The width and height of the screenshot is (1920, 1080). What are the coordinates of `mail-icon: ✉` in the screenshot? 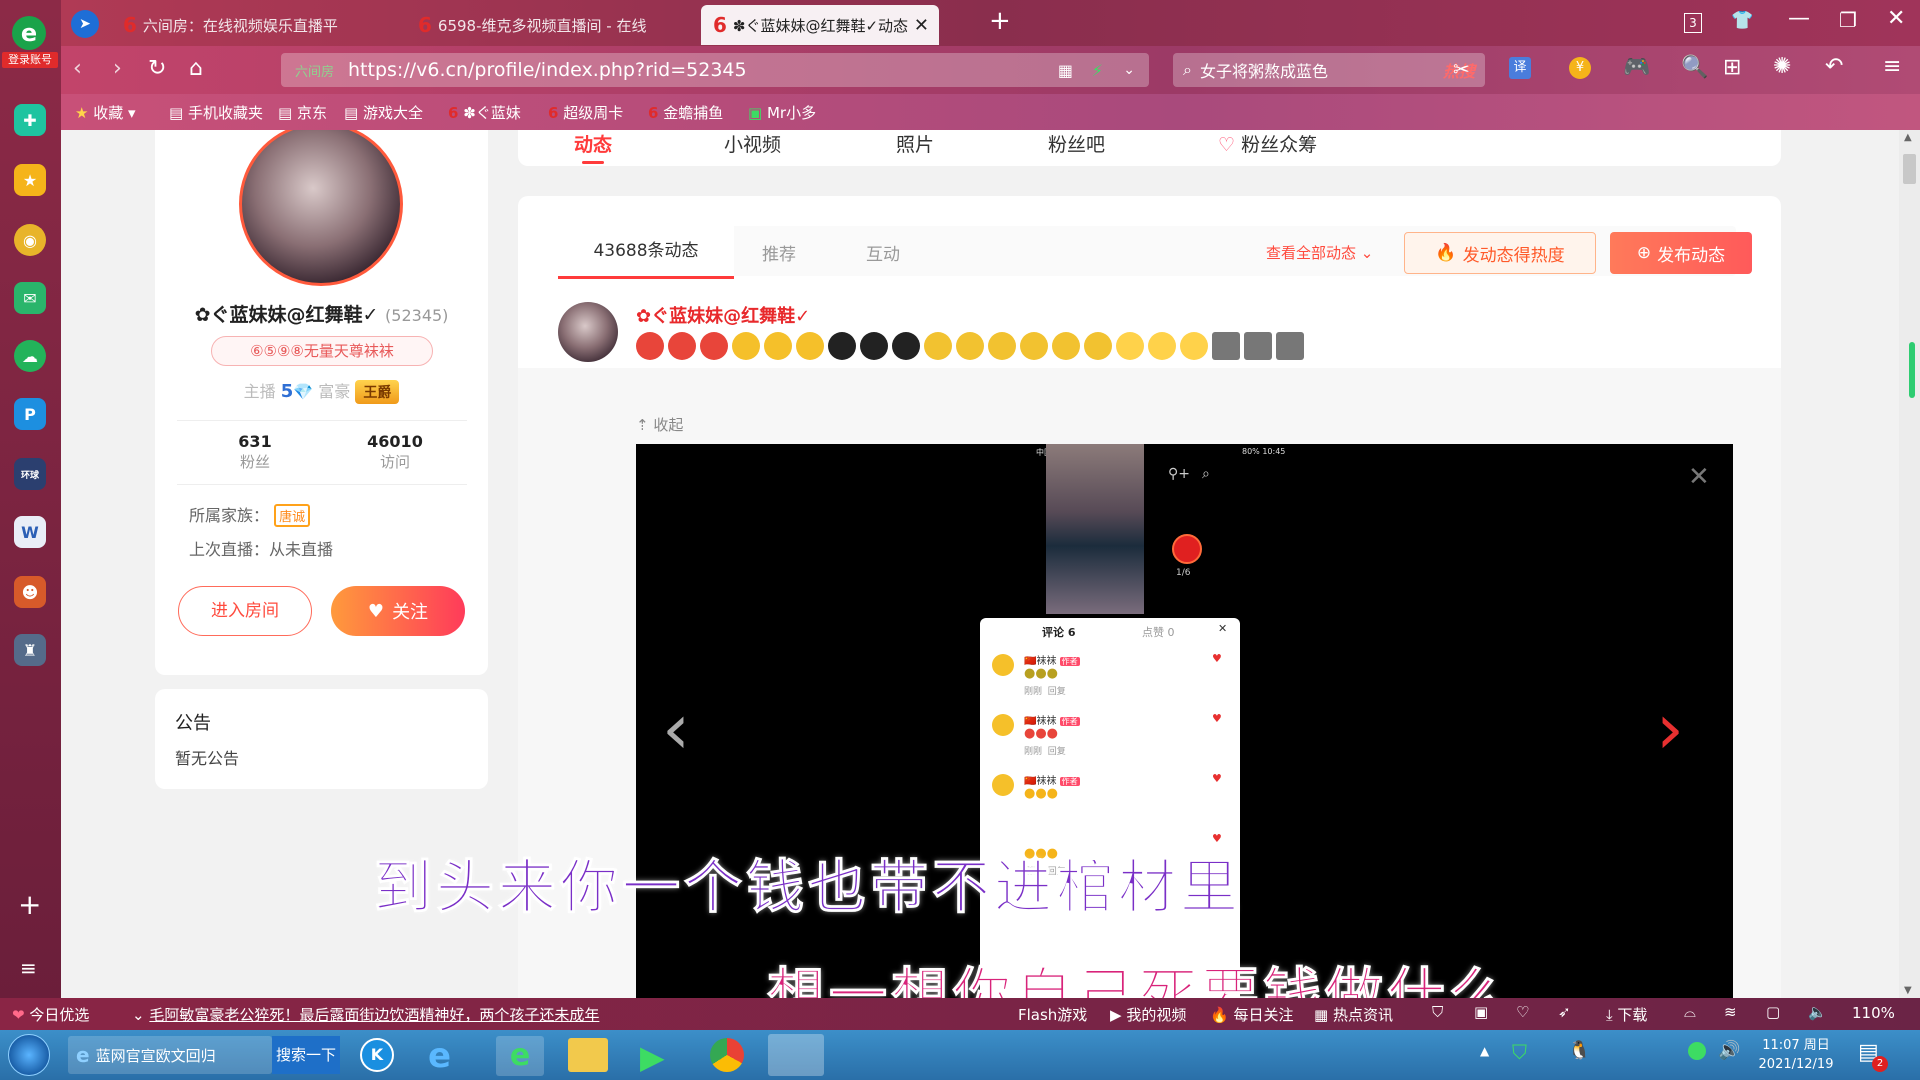 It's located at (30, 298).